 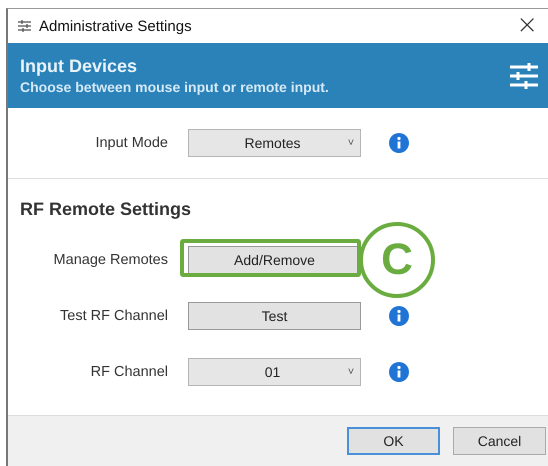 I want to click on dialog-button: OK, so click(x=393, y=441).